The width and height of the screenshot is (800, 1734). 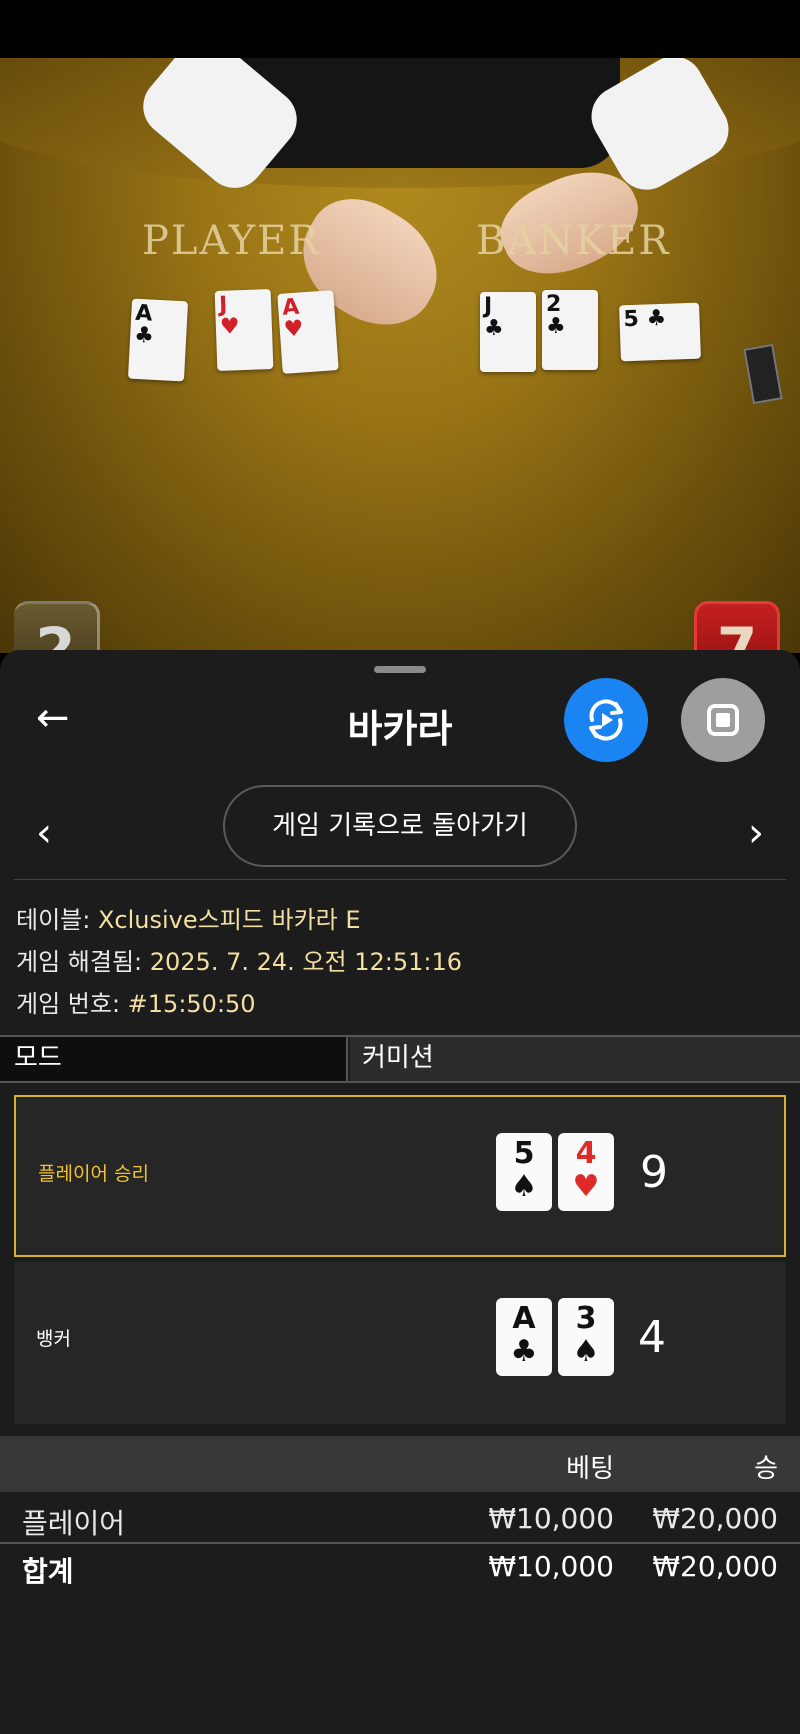 I want to click on table-card-banker-1: J ♣, so click(x=508, y=332).